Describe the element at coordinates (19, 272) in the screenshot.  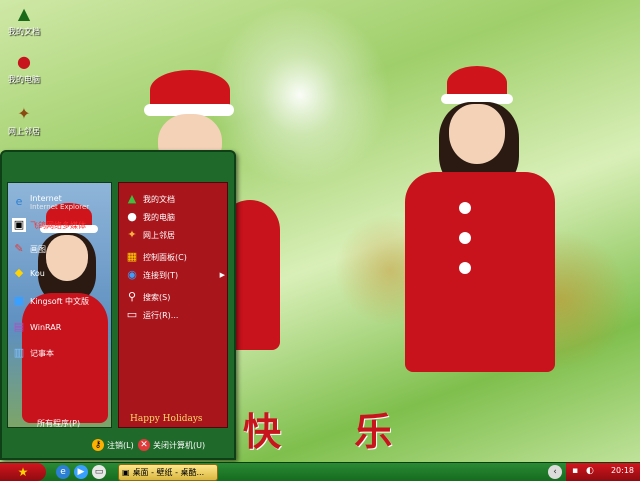
I see `app-icon: ◆` at that location.